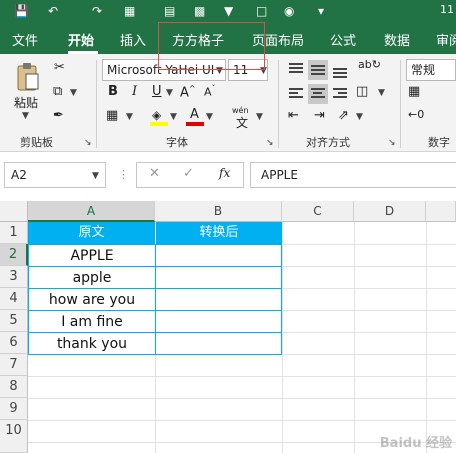 The image size is (456, 453). What do you see at coordinates (210, 91) in the screenshot?
I see `font-shrink-icon: Aˇ` at bounding box center [210, 91].